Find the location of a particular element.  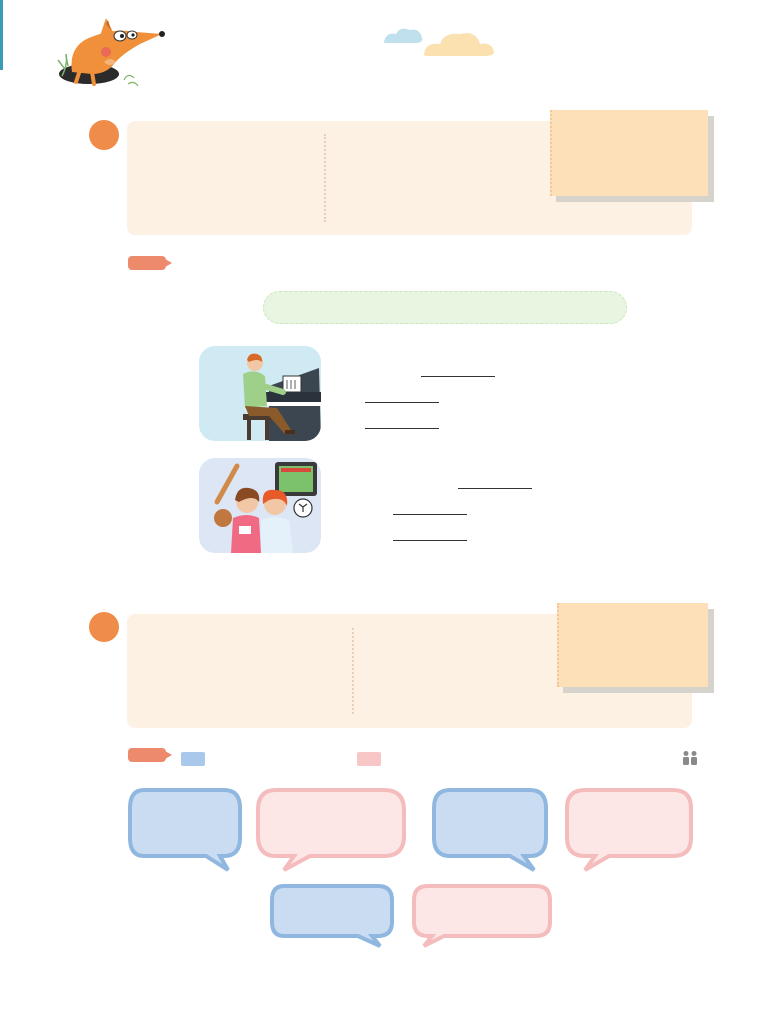

word-bank-bar is located at coordinates (445, 307).